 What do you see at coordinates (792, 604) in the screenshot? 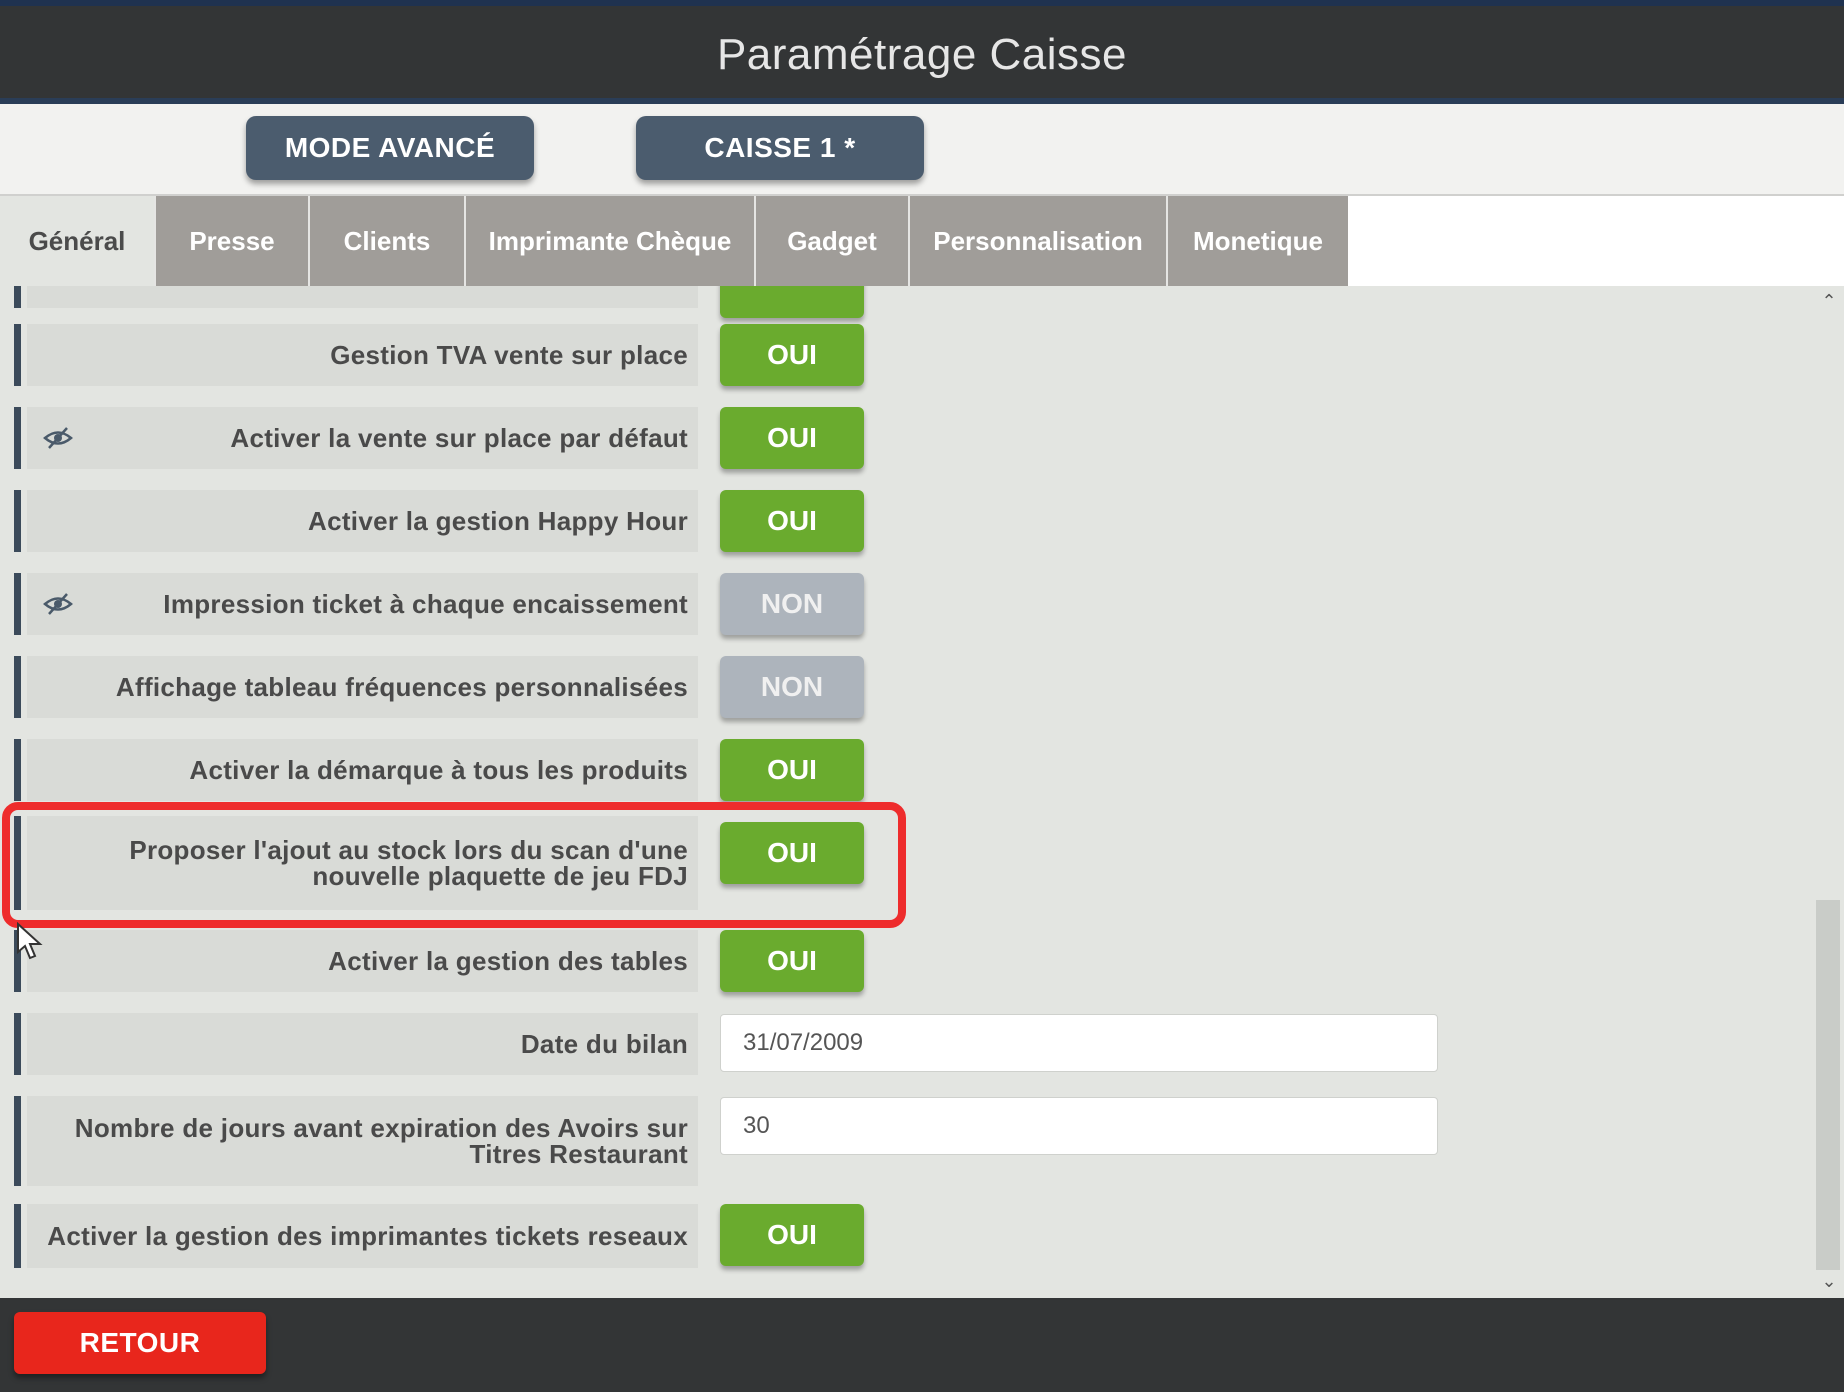
I see `toggle-impression-ticket: NON` at bounding box center [792, 604].